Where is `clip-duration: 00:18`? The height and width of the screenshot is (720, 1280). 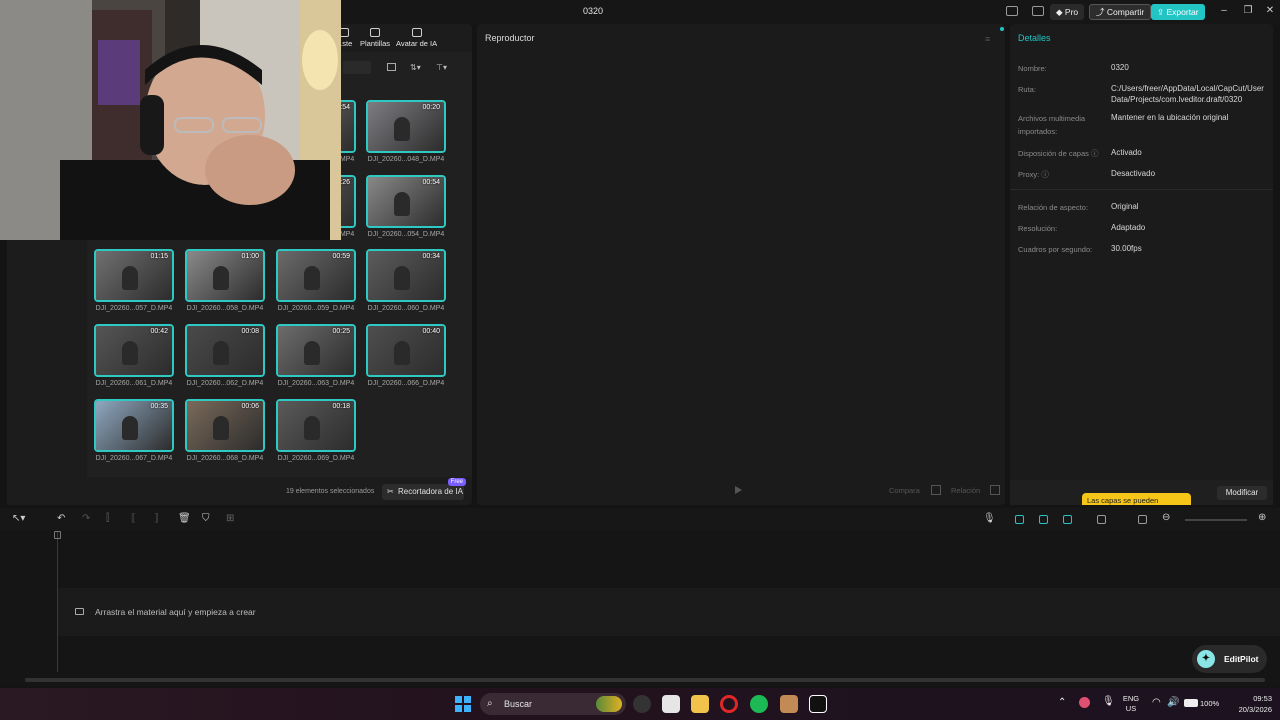 clip-duration: 00:18 is located at coordinates (341, 406).